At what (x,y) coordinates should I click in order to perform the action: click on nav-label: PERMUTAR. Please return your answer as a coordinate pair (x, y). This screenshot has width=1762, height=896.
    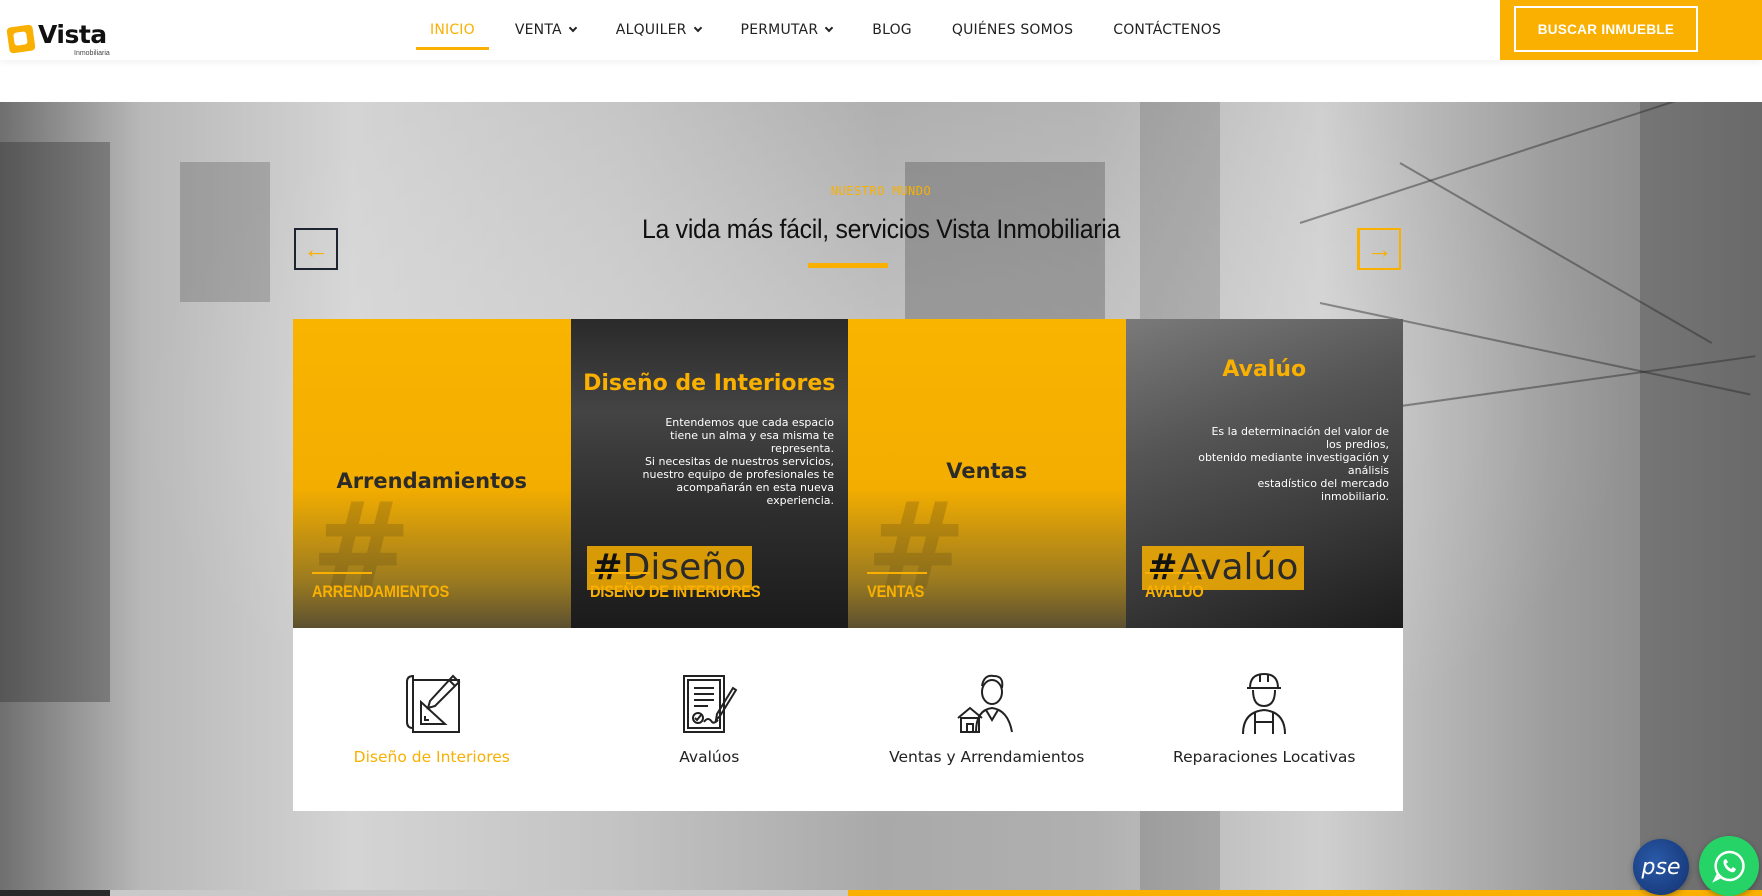
    Looking at the image, I should click on (779, 30).